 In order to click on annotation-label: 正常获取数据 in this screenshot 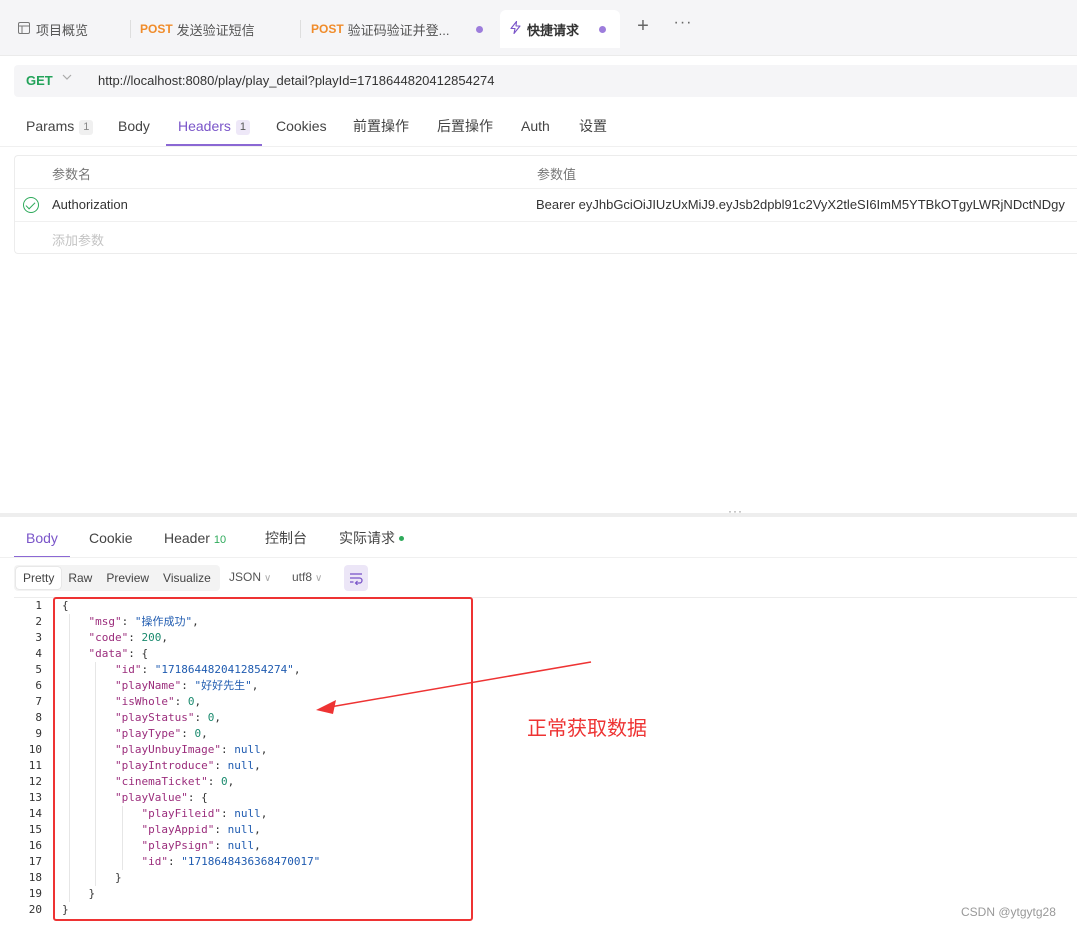, I will do `click(587, 729)`.